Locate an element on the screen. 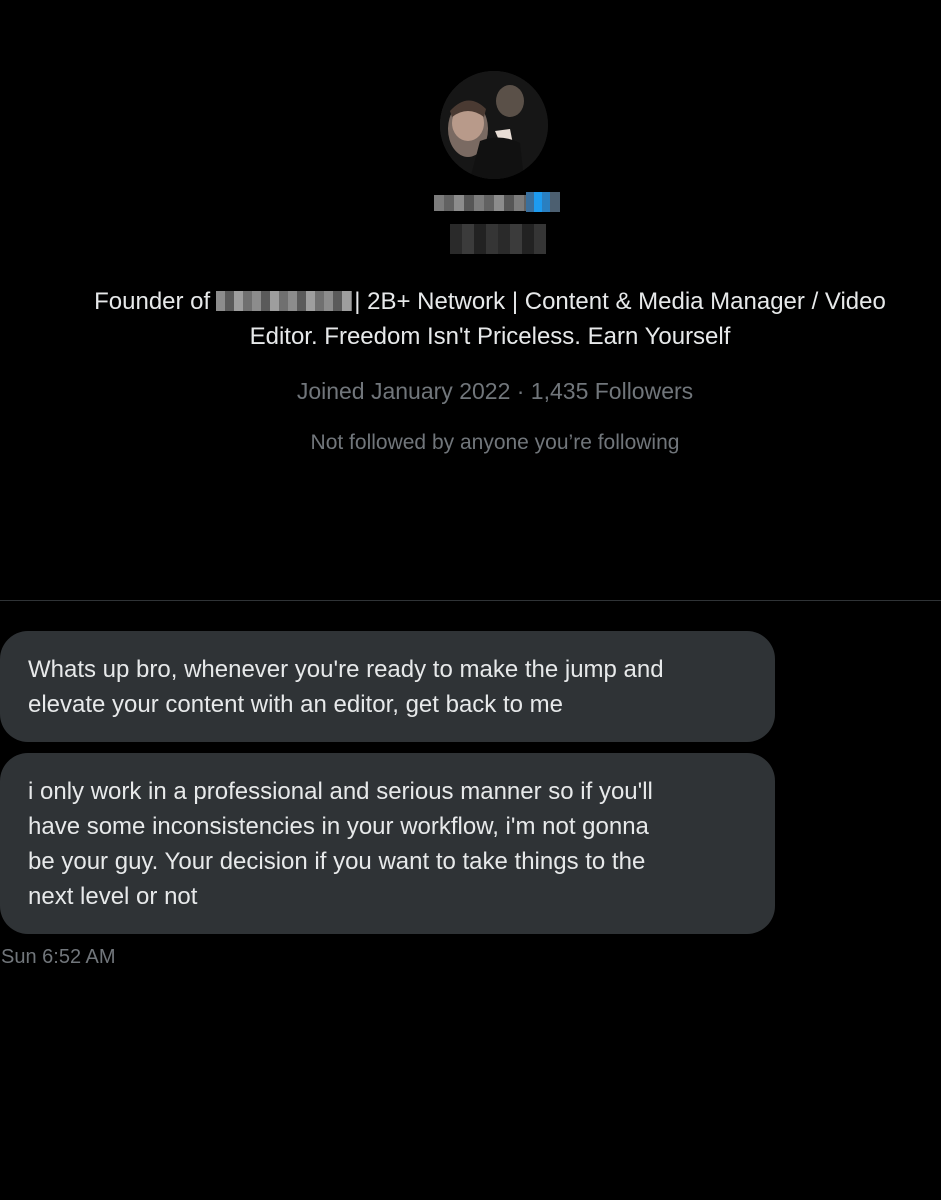 The image size is (941, 1200). avatar-photo is located at coordinates (494, 125).